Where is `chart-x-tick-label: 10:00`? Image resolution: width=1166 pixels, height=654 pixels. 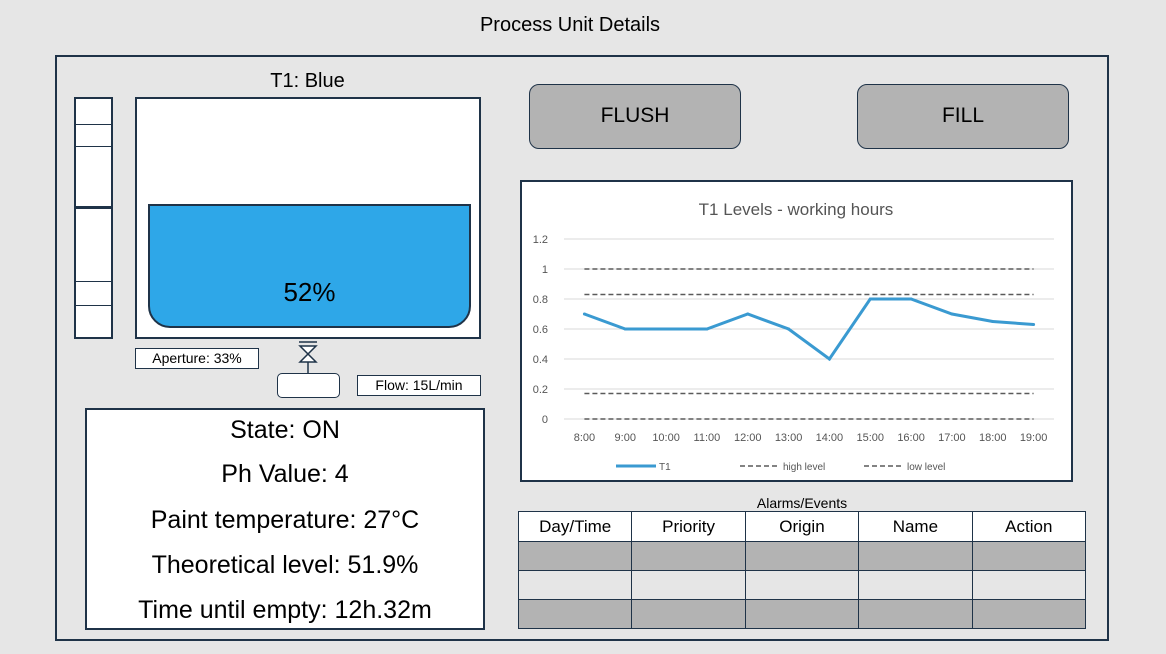
chart-x-tick-label: 10:00 is located at coordinates (666, 438).